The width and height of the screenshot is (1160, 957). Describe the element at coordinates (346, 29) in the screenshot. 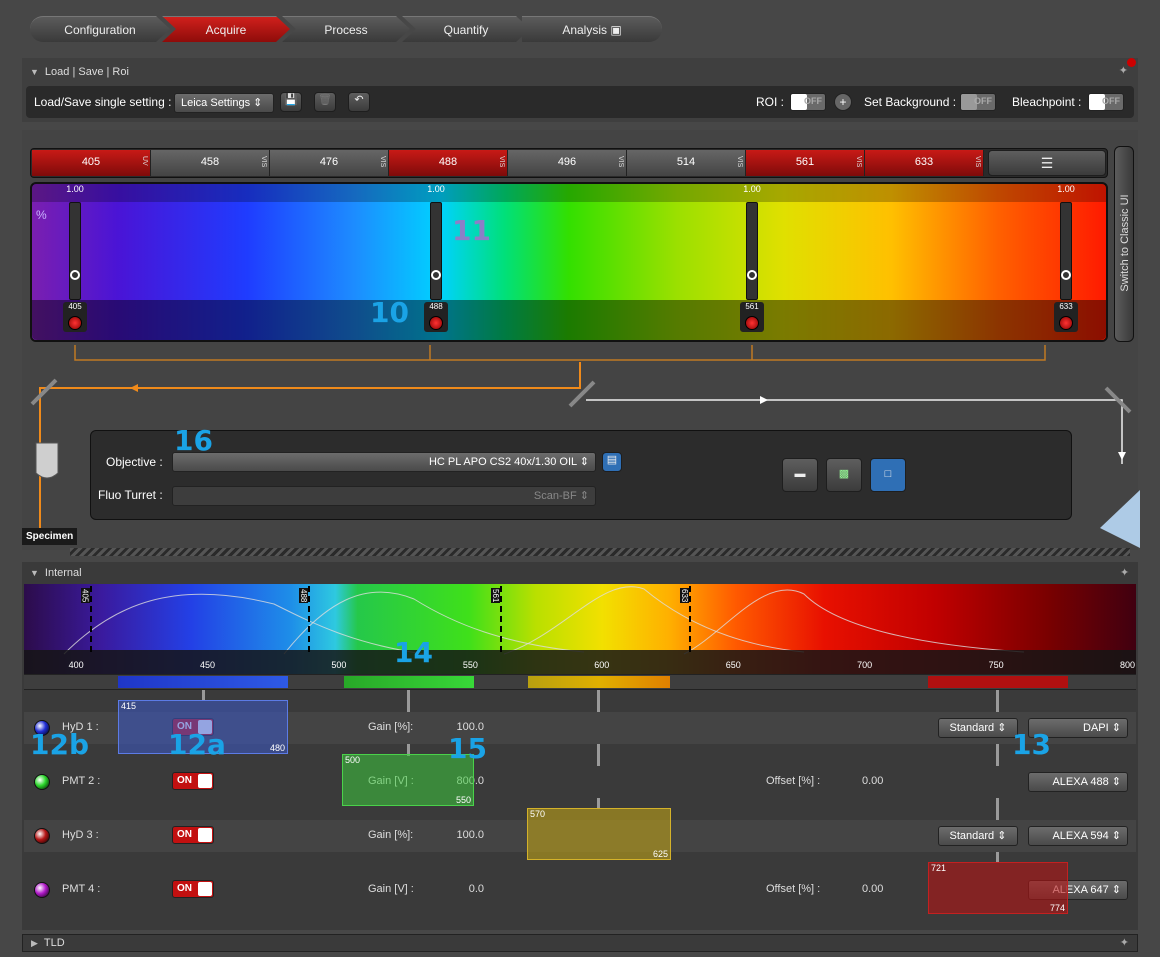

I see `tab-process: Process` at that location.